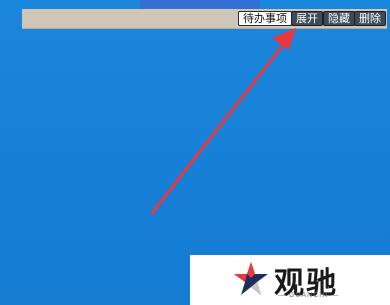 This screenshot has width=390, height=305. I want to click on star-logo-icon, so click(251, 278).